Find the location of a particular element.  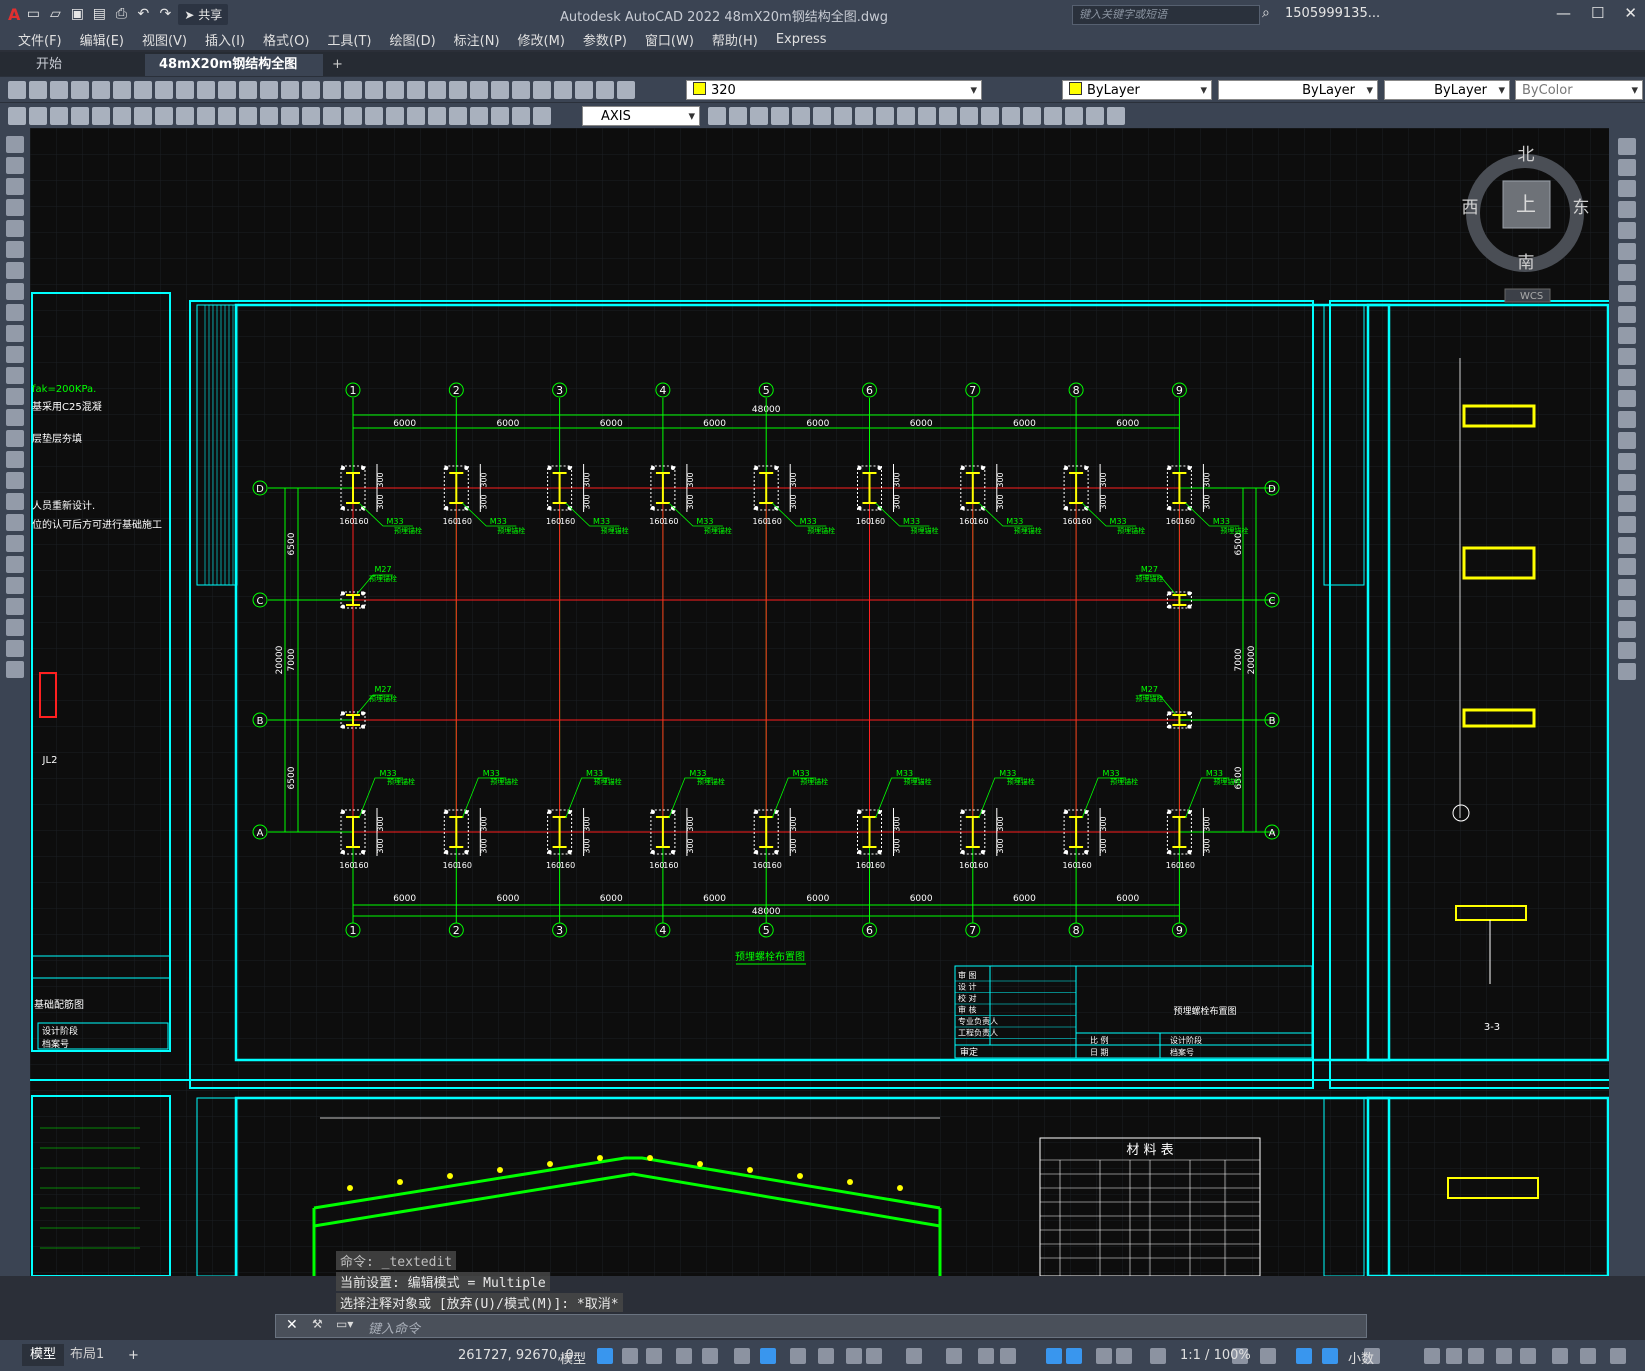

menu-item-3: 插入(I) is located at coordinates (225, 39).